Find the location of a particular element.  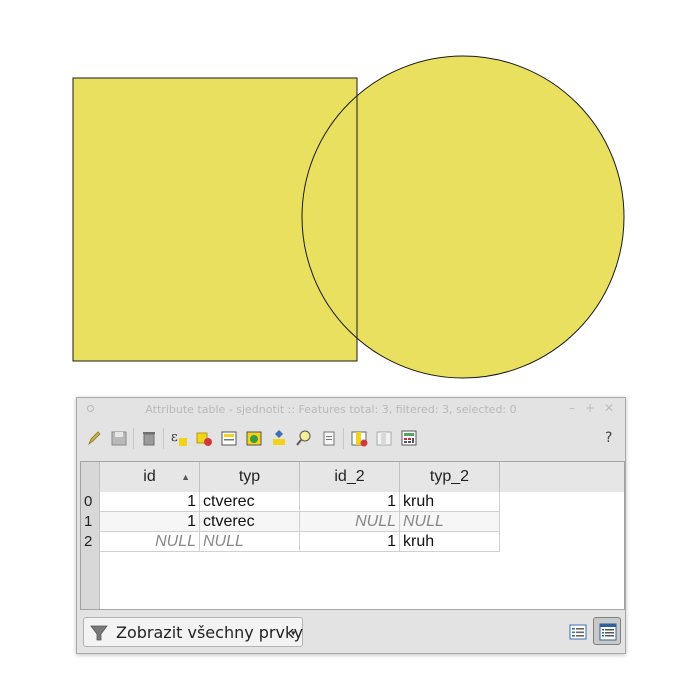

table-view-button is located at coordinates (607, 631).